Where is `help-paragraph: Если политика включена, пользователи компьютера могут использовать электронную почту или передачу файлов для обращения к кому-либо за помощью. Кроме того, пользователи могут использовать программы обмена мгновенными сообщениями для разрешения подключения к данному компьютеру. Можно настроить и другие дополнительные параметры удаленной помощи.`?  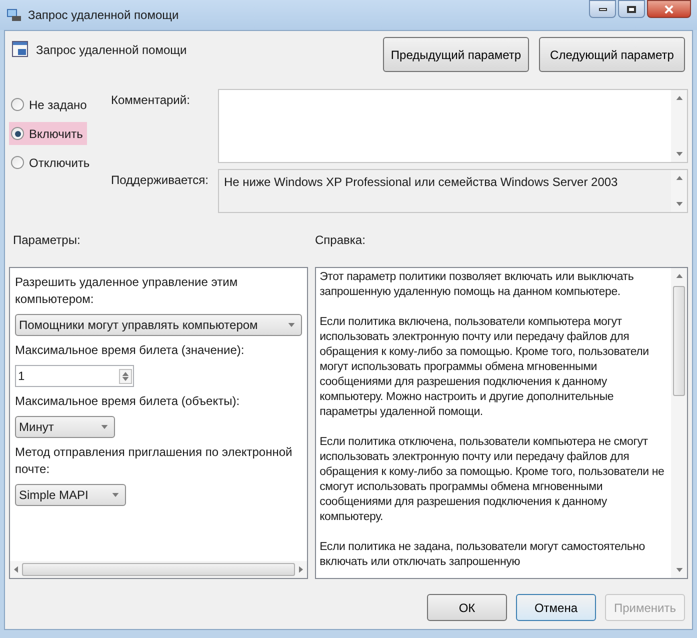 help-paragraph: Если политика включена, пользователи компьютера могут использовать электронную почту или передачу файлов для обращения к кому-либо за помощью. Кроме того, пользователи могут использовать программы обмена мгновенными сообщениями для разрешения подключения к данному компьютеру. Можно настроить и другие дополнительные параметры удаленной помощи. is located at coordinates (485, 367).